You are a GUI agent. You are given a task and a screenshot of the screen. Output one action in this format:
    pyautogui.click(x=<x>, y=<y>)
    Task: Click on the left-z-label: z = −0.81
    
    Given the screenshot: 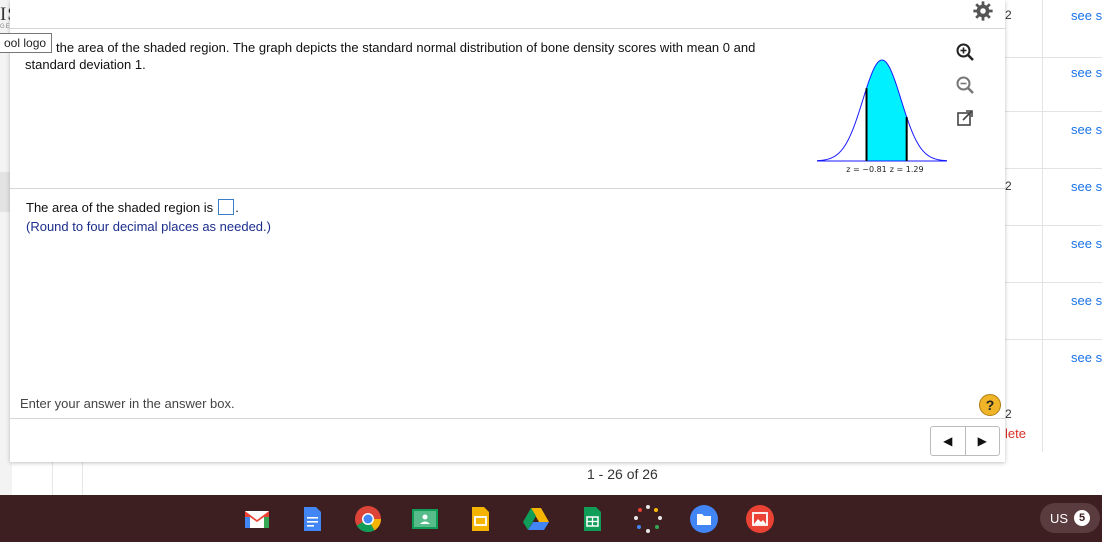 What is the action you would take?
    pyautogui.click(x=866, y=169)
    